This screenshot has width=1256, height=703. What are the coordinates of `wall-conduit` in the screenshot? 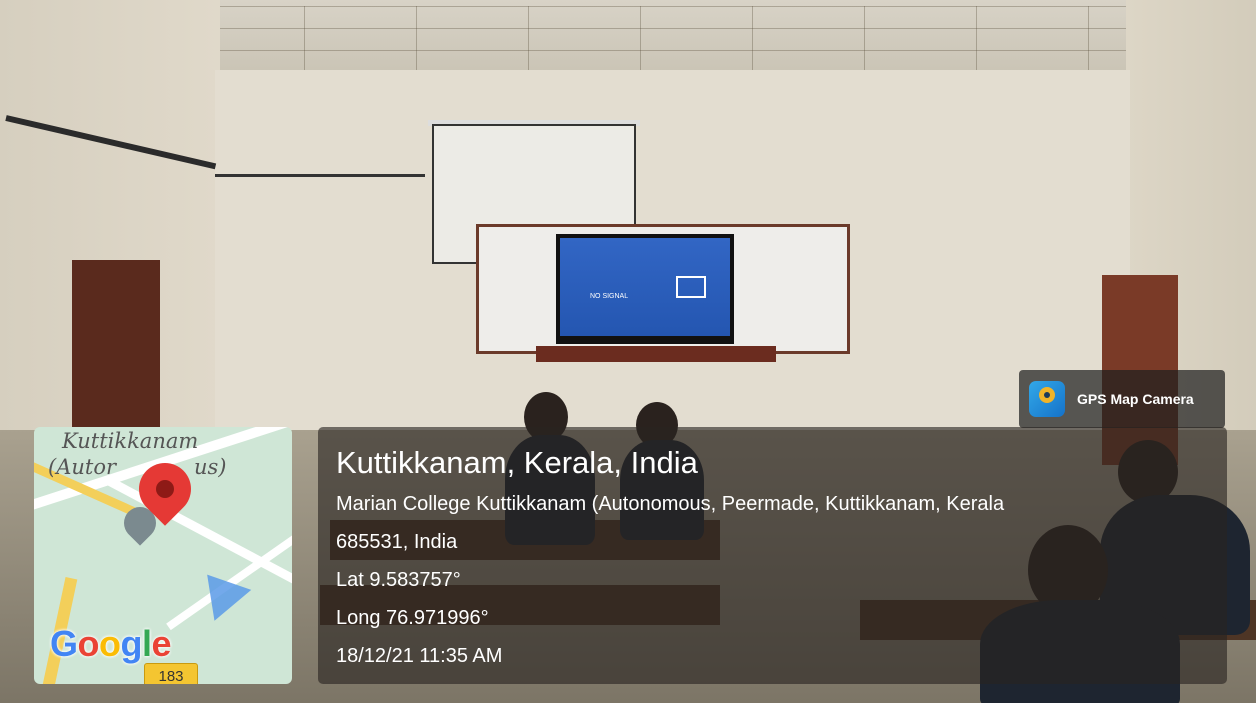 It's located at (320, 175).